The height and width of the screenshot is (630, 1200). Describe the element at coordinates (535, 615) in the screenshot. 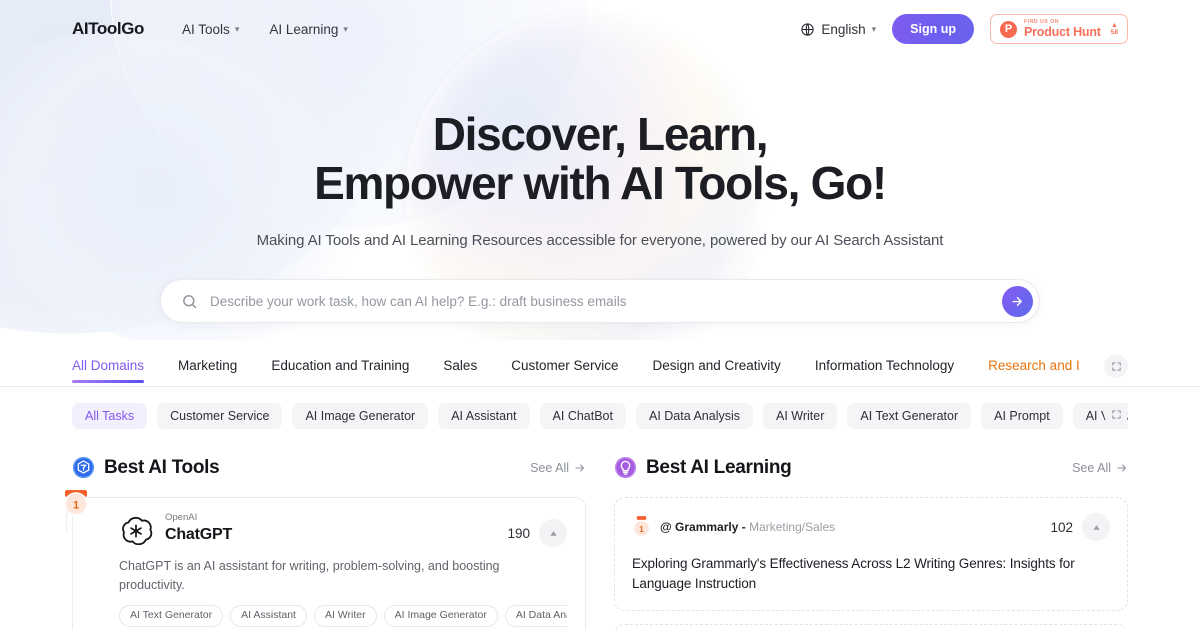

I see `tool-tag: AI Data Analysis` at that location.